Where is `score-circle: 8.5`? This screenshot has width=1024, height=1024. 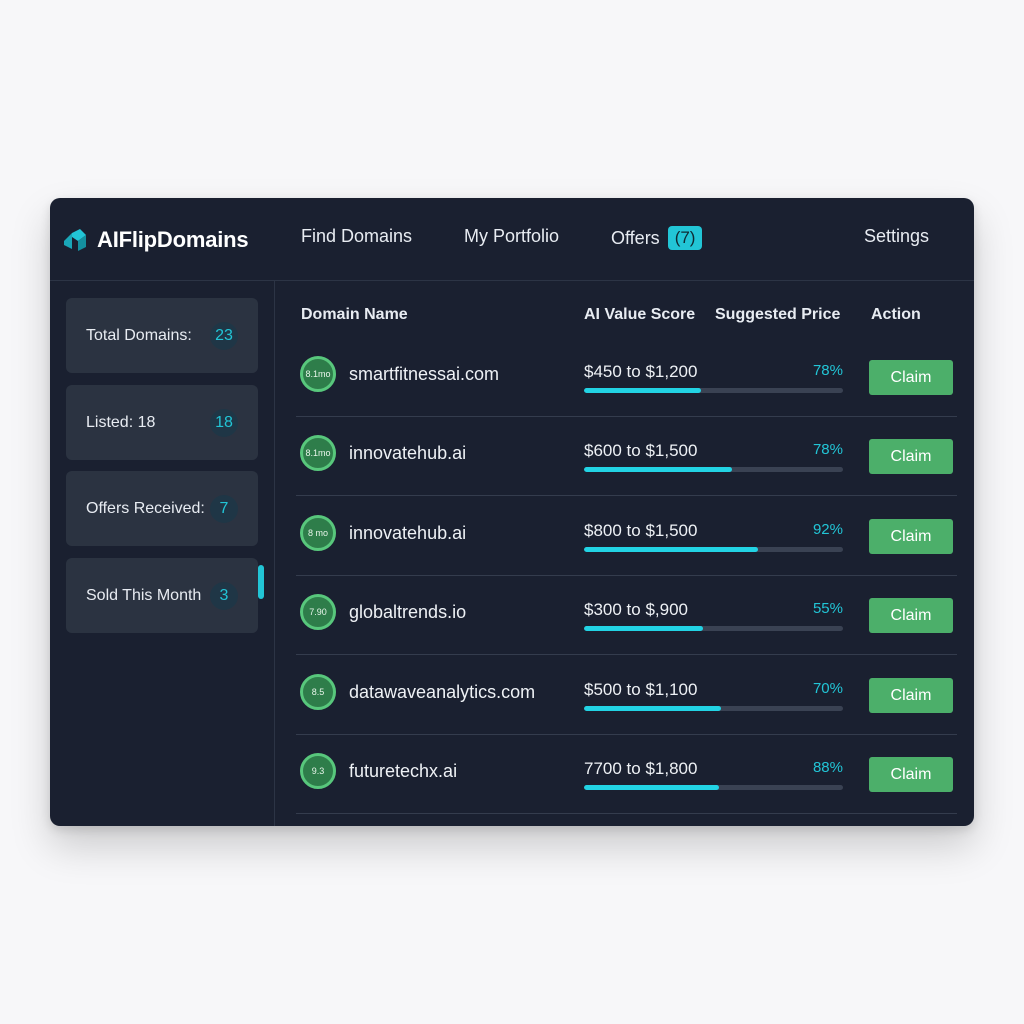 score-circle: 8.5 is located at coordinates (318, 692).